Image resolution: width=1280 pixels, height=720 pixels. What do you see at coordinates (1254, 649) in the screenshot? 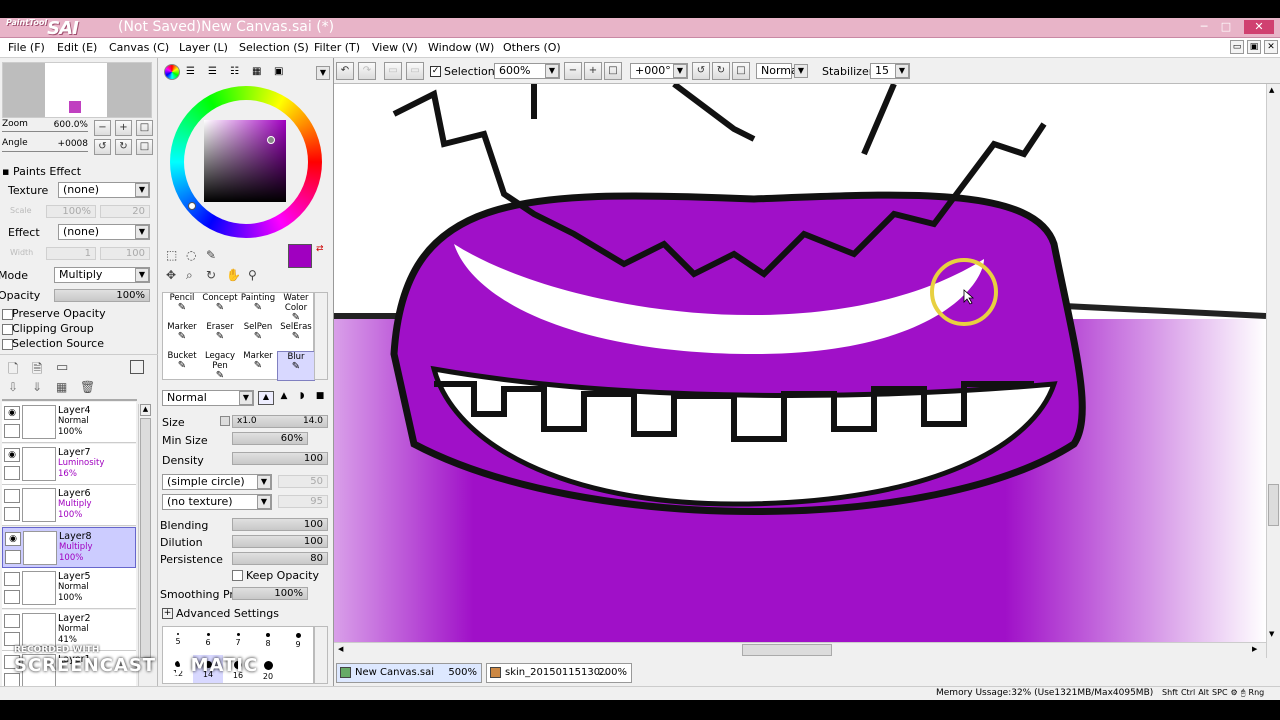
I see `scroll-right-icon: ▶` at bounding box center [1254, 649].